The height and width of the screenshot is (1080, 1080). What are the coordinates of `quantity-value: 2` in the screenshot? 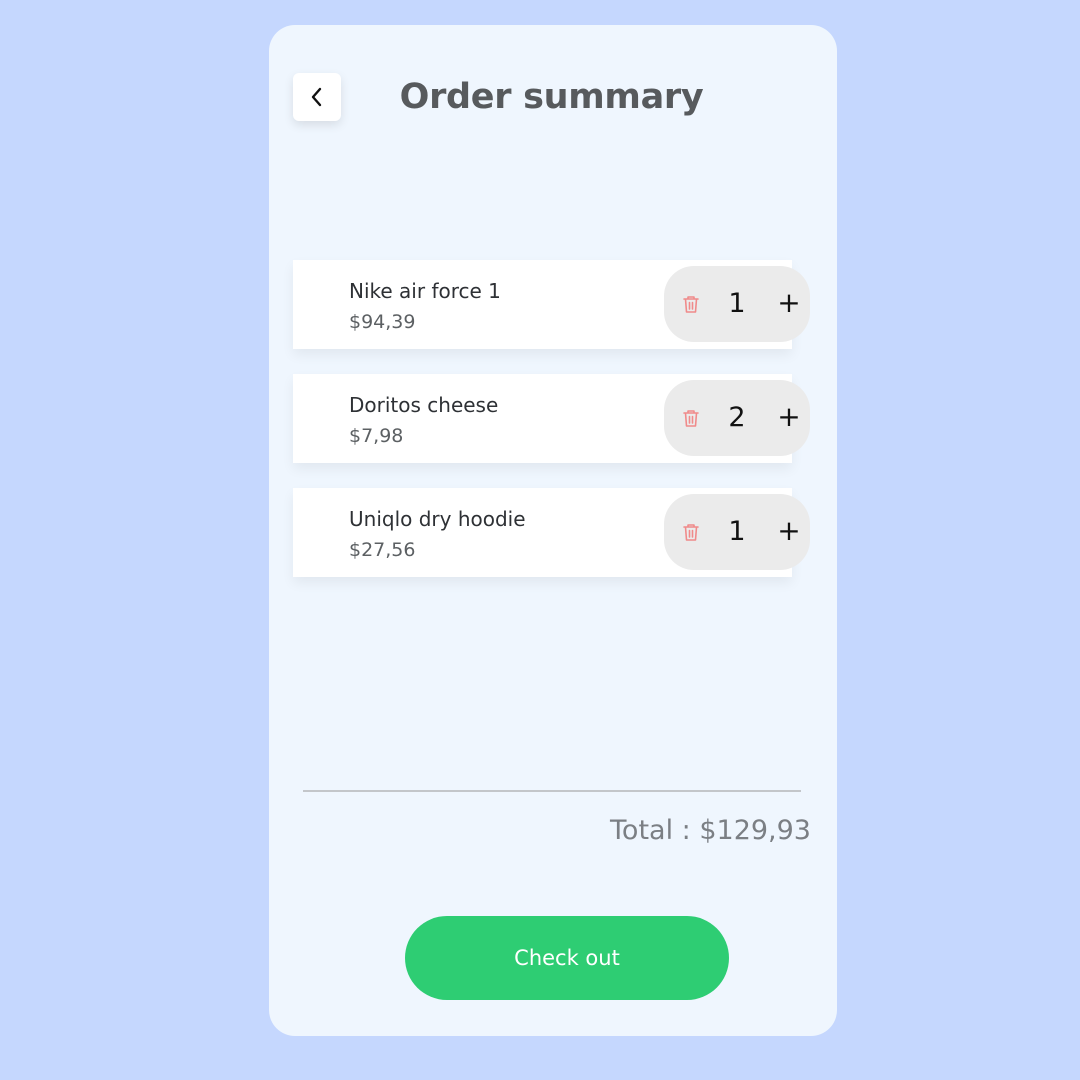 It's located at (737, 417).